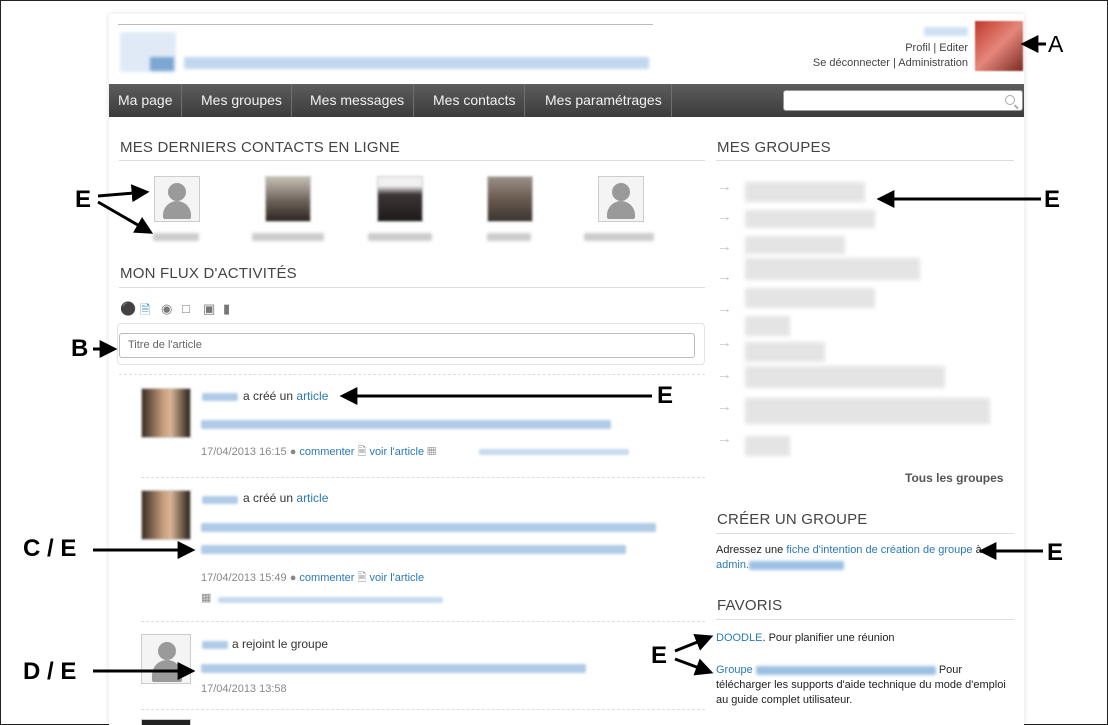  What do you see at coordinates (1056, 44) in the screenshot?
I see `annotation-label: A` at bounding box center [1056, 44].